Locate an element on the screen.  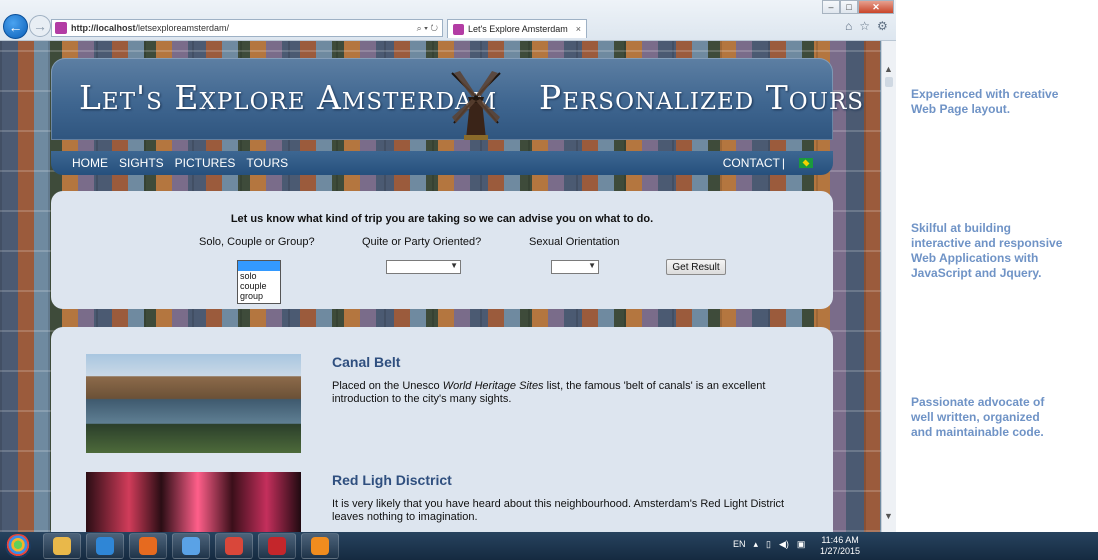
start-button is located at coordinates (18, 546).